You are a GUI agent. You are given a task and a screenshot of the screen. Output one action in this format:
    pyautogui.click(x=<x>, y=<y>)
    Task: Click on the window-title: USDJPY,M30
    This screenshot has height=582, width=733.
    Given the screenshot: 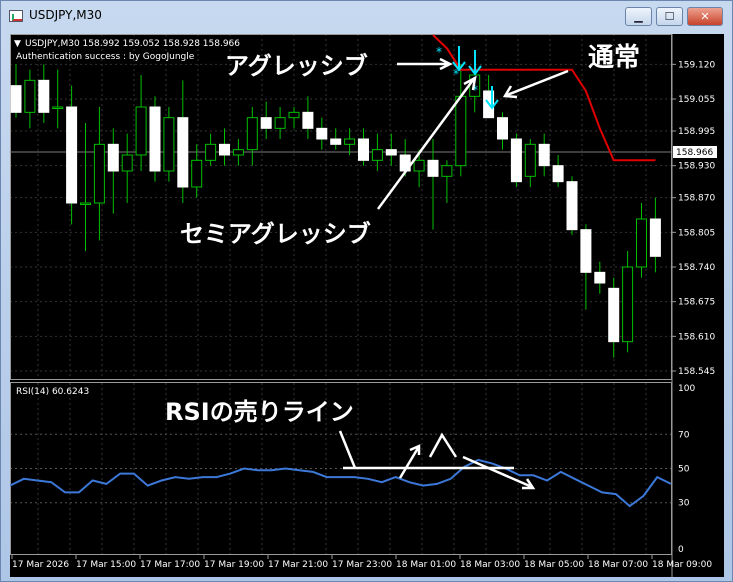 What is the action you would take?
    pyautogui.click(x=65, y=15)
    